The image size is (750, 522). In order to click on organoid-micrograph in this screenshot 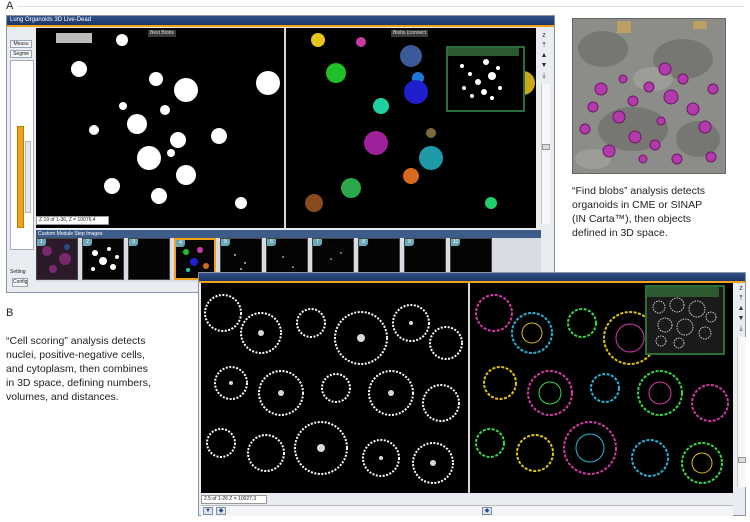, I will do `click(649, 96)`.